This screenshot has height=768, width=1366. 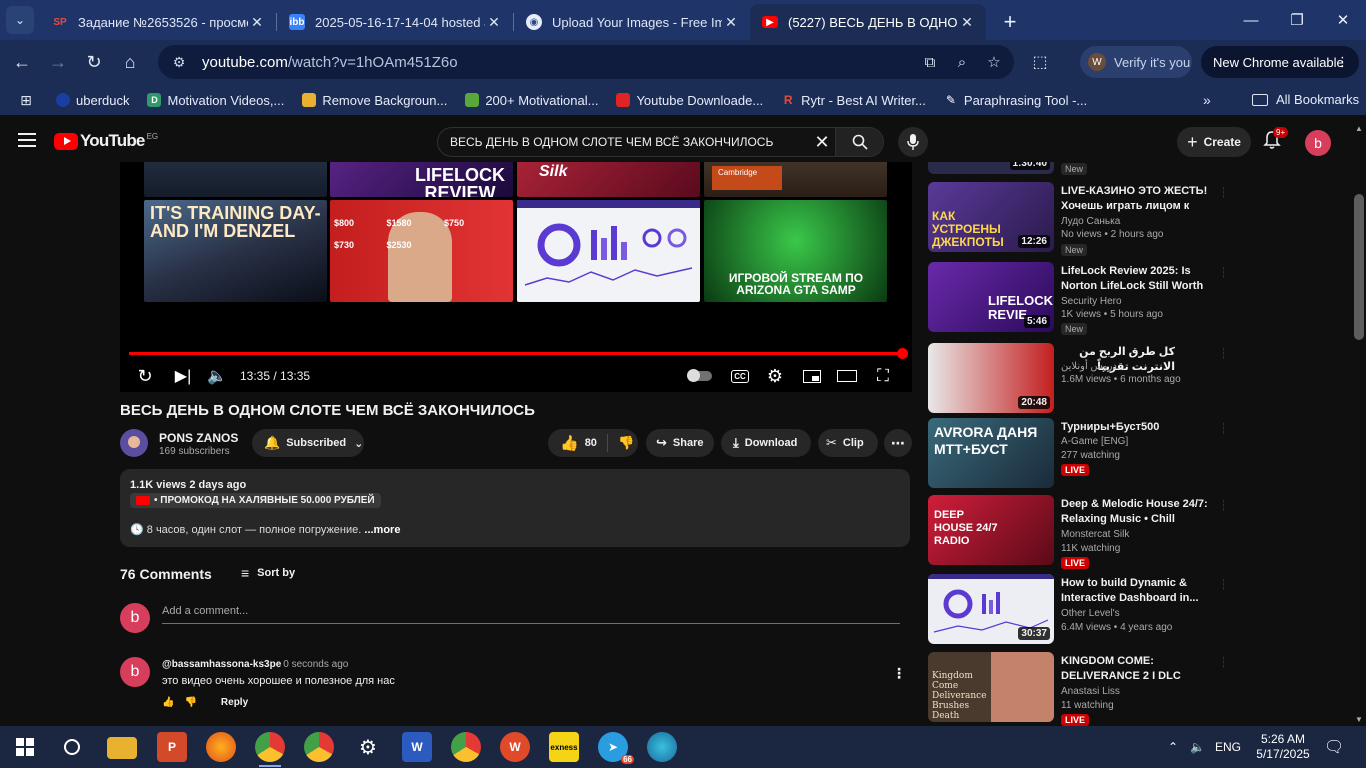 What do you see at coordinates (868, 22) in the screenshot?
I see `browser-tab-4-active: ▶ (5227) ВЕСЬ ДЕНЬ В ОДНОМ С ✕` at bounding box center [868, 22].